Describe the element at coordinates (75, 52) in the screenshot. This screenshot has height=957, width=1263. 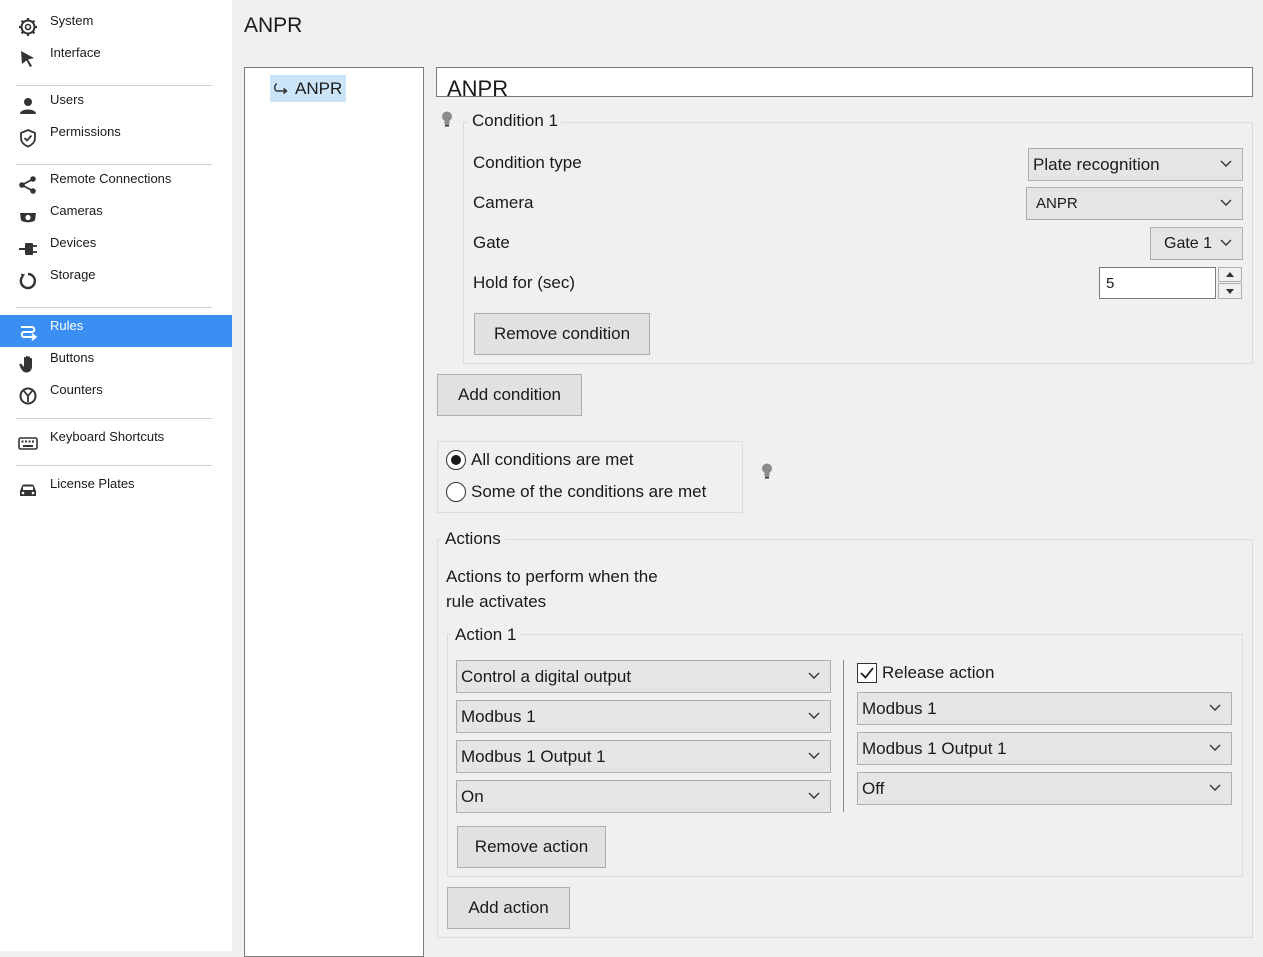
I see `sidebar-item-label: Interface` at that location.